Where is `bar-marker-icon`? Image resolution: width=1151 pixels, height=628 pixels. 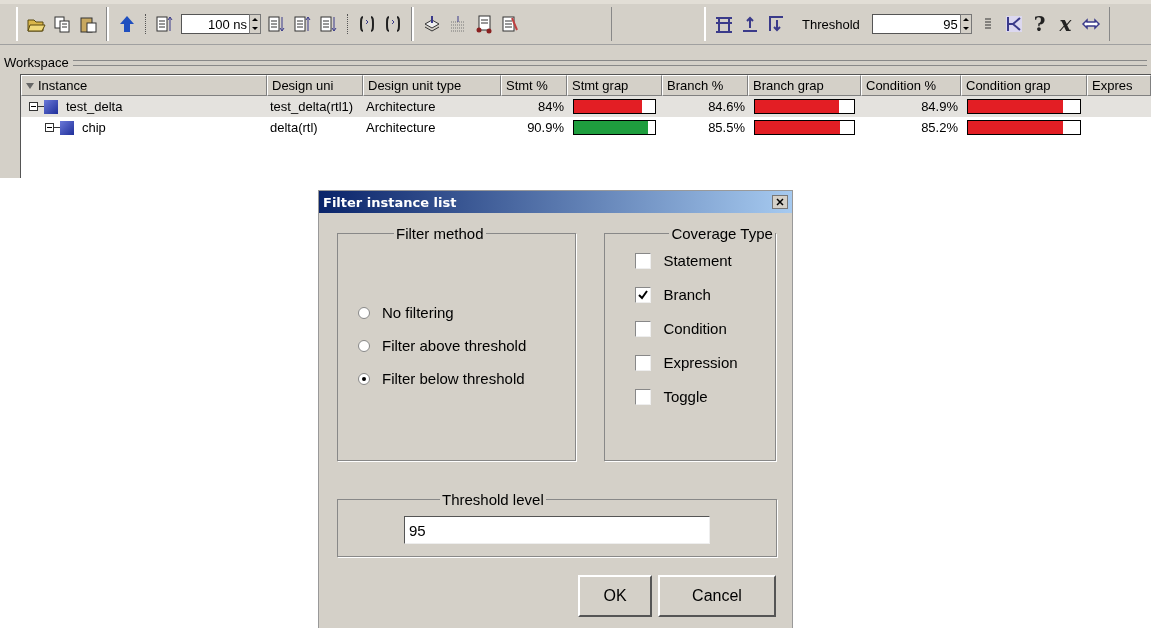 bar-marker-icon is located at coordinates (724, 24).